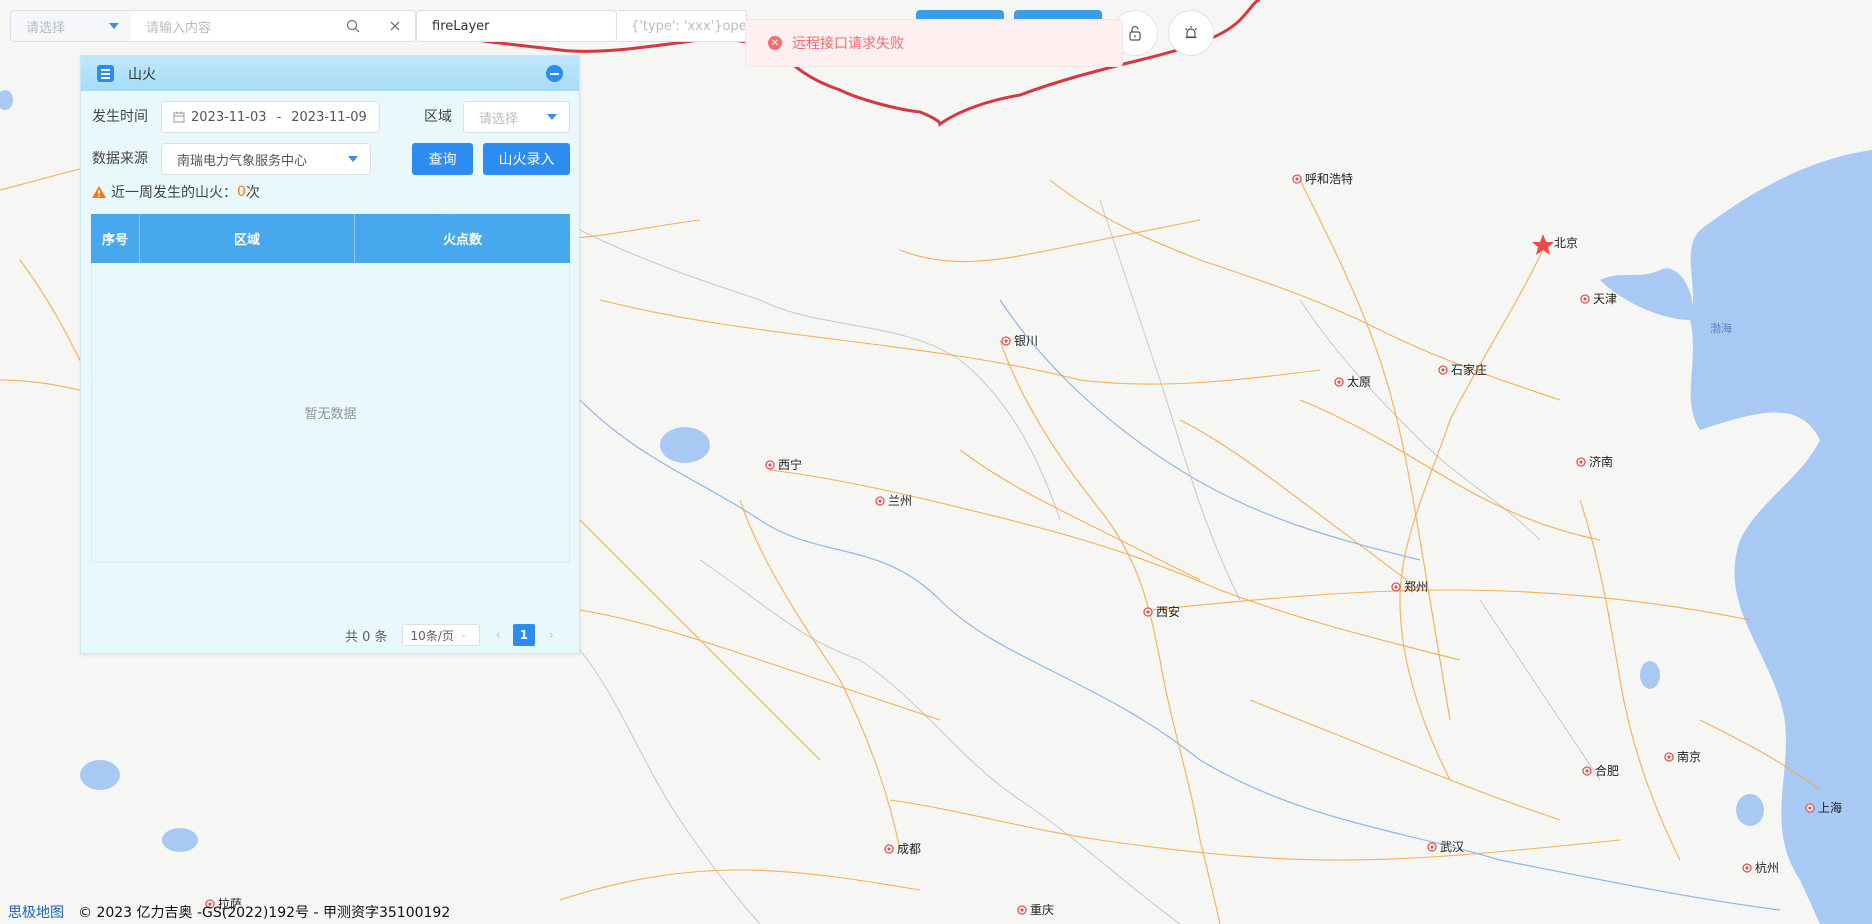 The height and width of the screenshot is (924, 1872). Describe the element at coordinates (1601, 461) in the screenshot. I see `city-label: 济南` at that location.